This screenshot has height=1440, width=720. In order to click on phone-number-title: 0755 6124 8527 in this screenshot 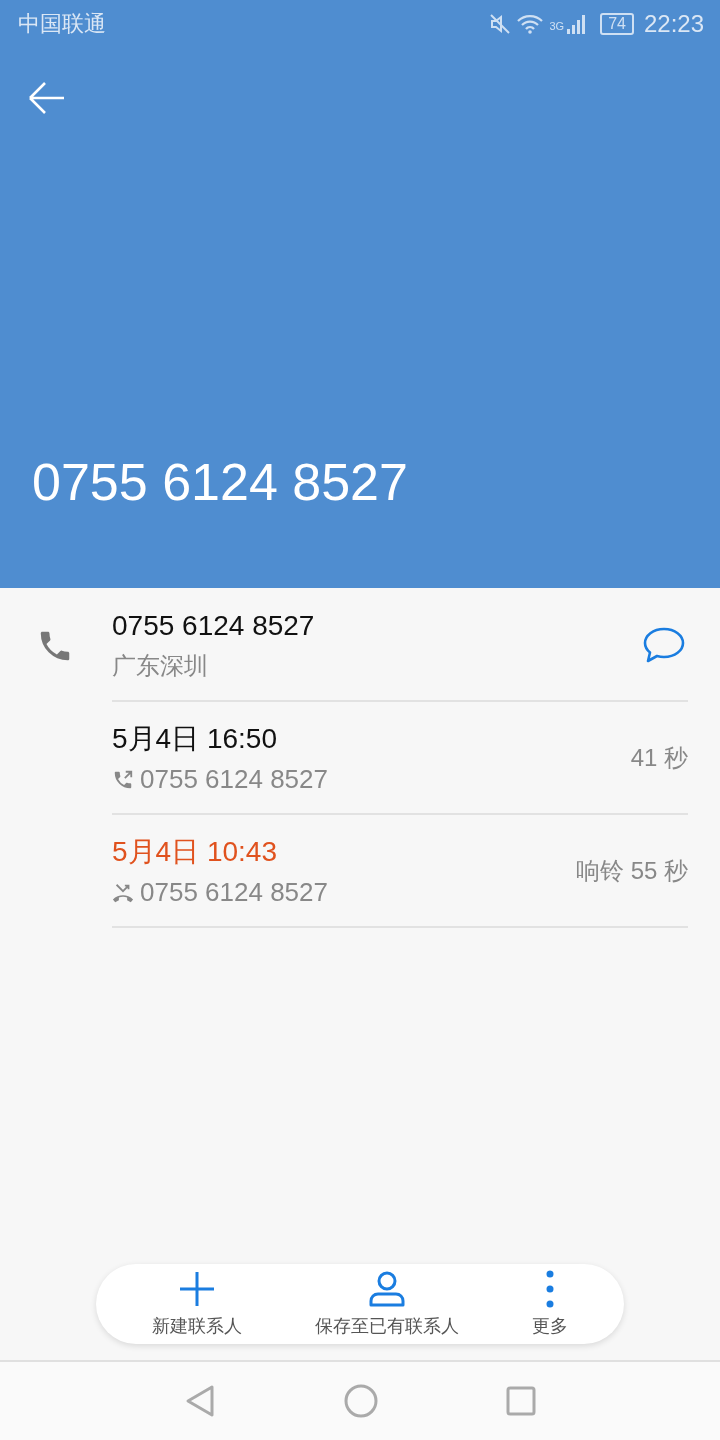, I will do `click(220, 482)`.